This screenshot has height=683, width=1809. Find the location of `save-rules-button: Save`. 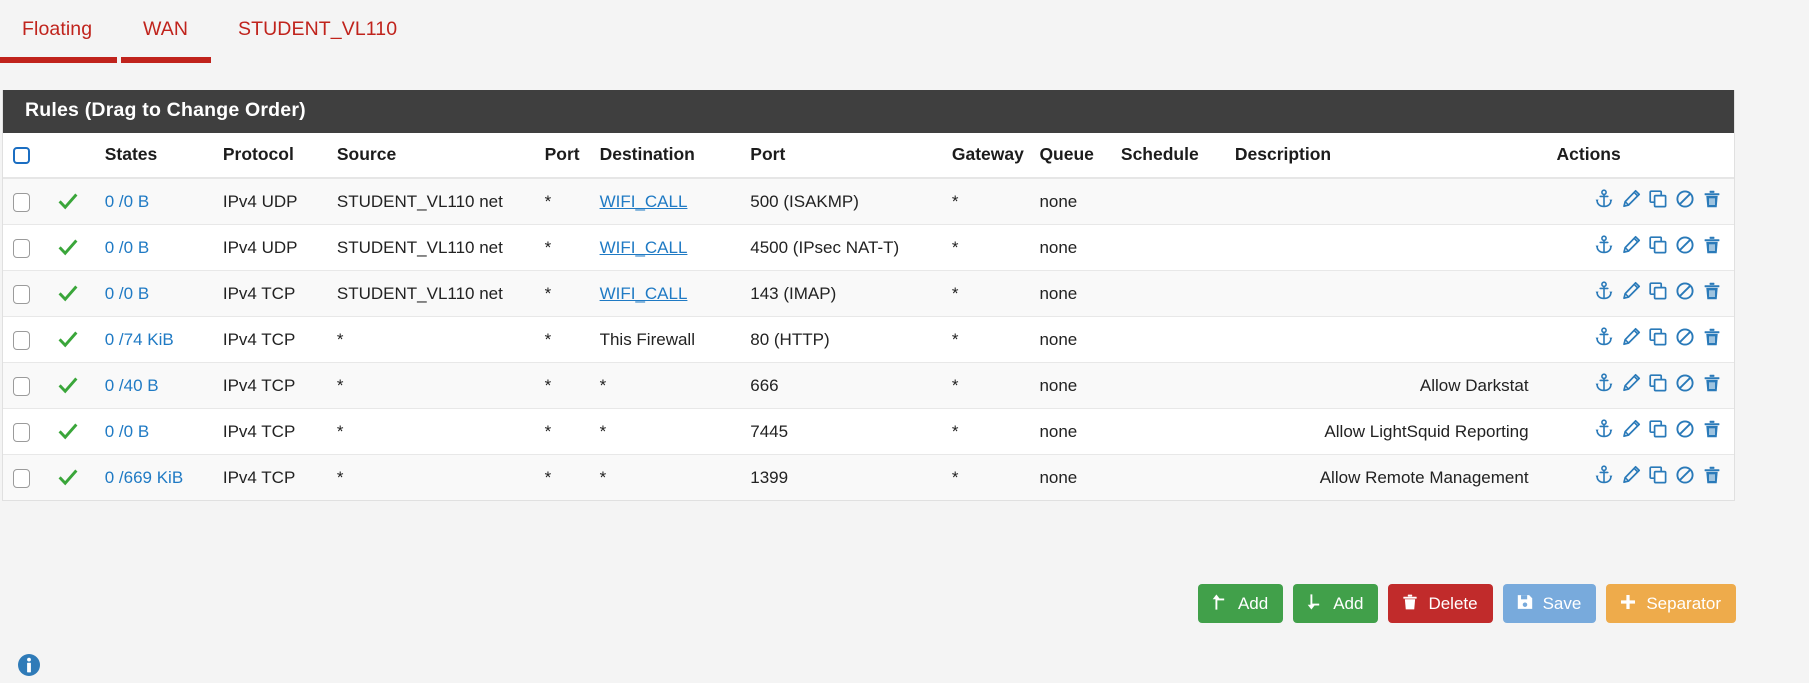

save-rules-button: Save is located at coordinates (1549, 603).